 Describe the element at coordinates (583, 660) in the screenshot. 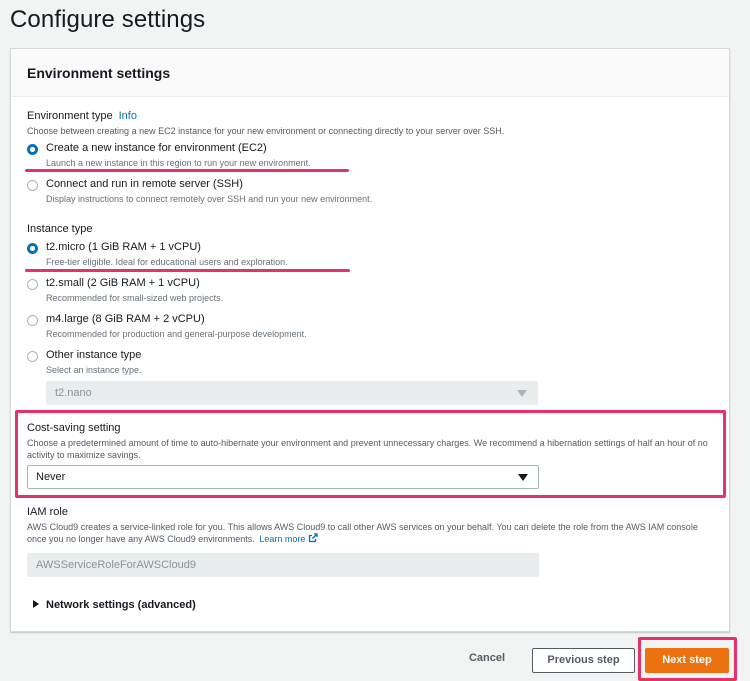

I see `previous-step-button: Previous step` at that location.